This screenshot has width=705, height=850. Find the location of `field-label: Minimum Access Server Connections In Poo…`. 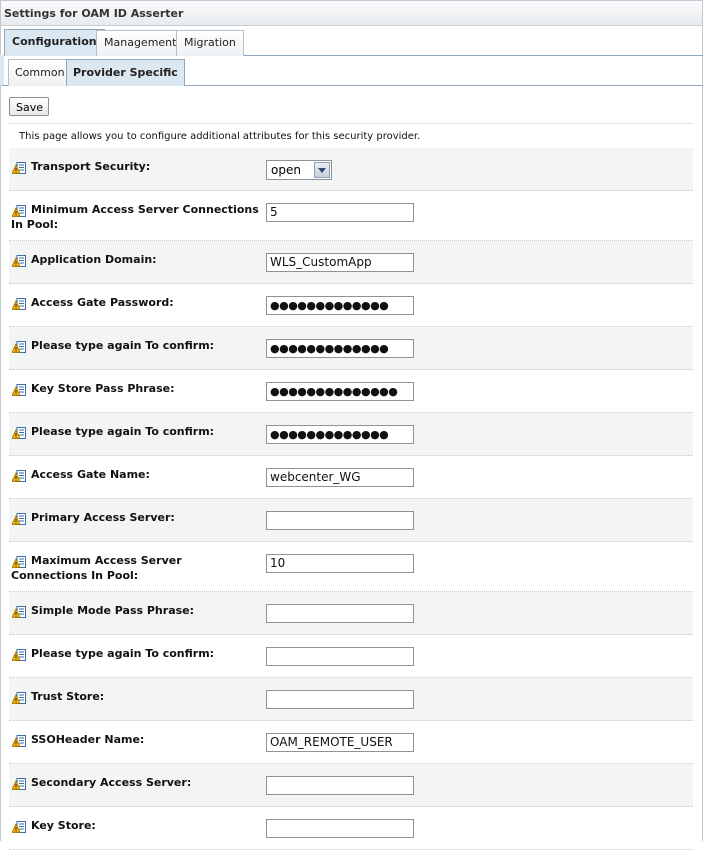

field-label: Minimum Access Server Connections In Poo… is located at coordinates (135, 217).